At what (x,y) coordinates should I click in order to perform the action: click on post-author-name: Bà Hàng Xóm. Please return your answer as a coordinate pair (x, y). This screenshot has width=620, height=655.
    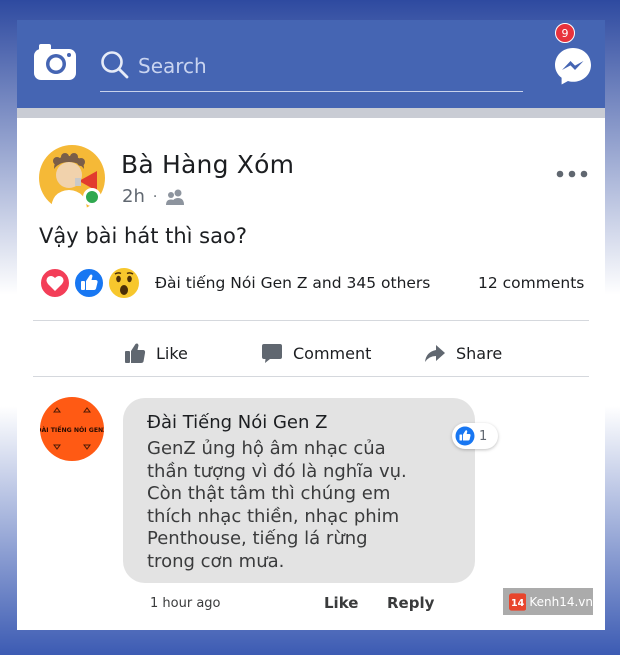
    Looking at the image, I should click on (207, 164).